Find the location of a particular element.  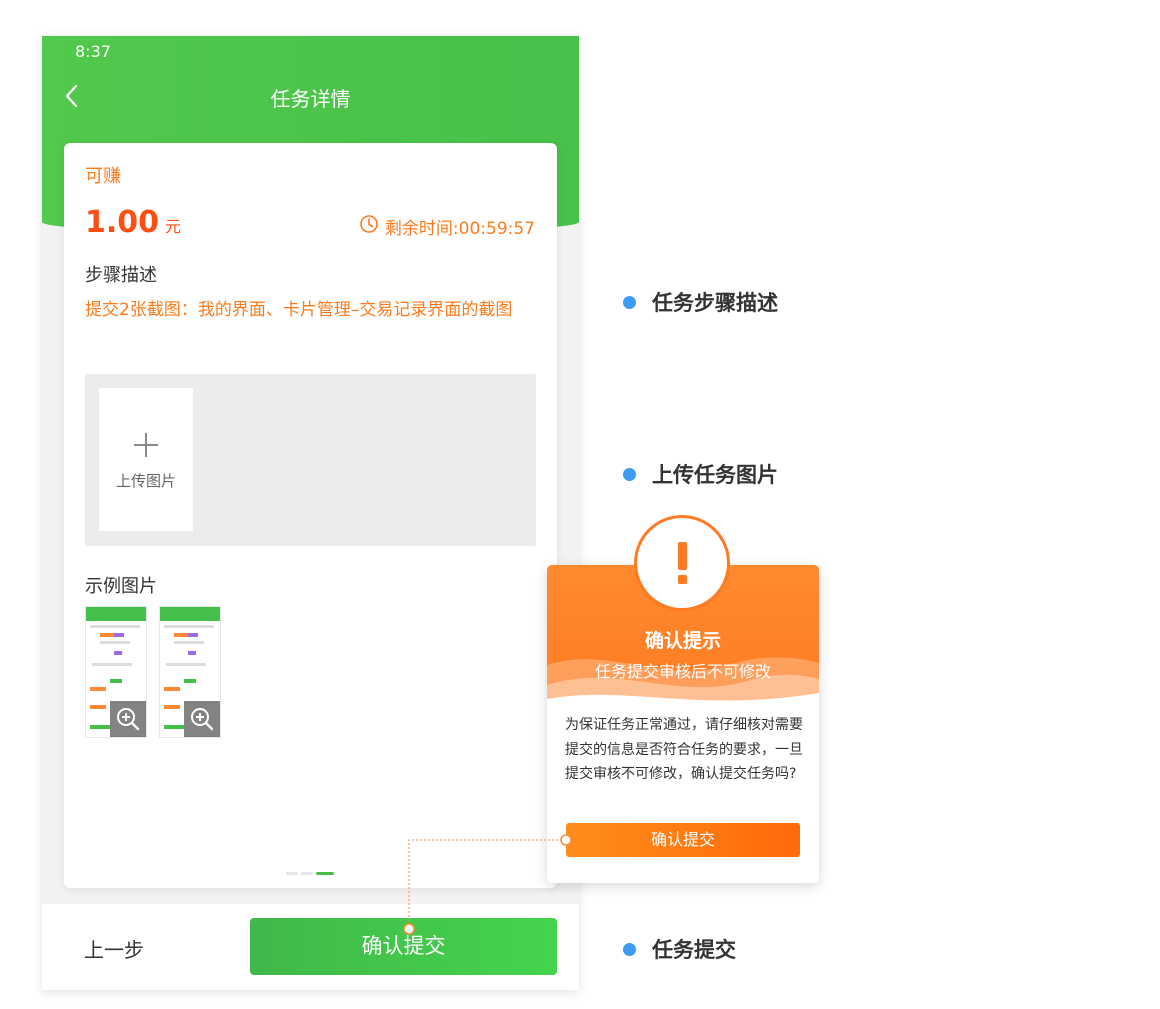

annotation-upload-image: 上传任务图片 is located at coordinates (700, 474).